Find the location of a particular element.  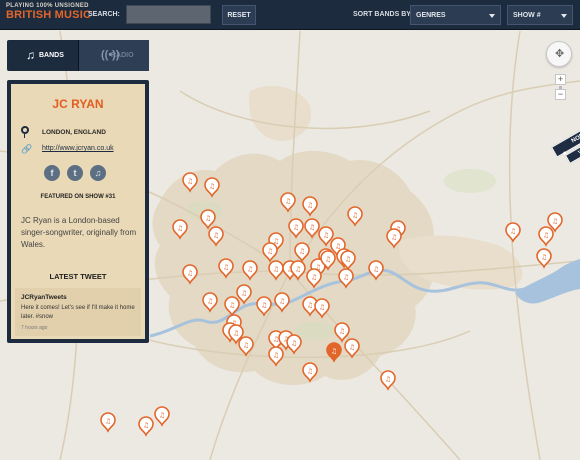

twitter-icon: t is located at coordinates (75, 173).